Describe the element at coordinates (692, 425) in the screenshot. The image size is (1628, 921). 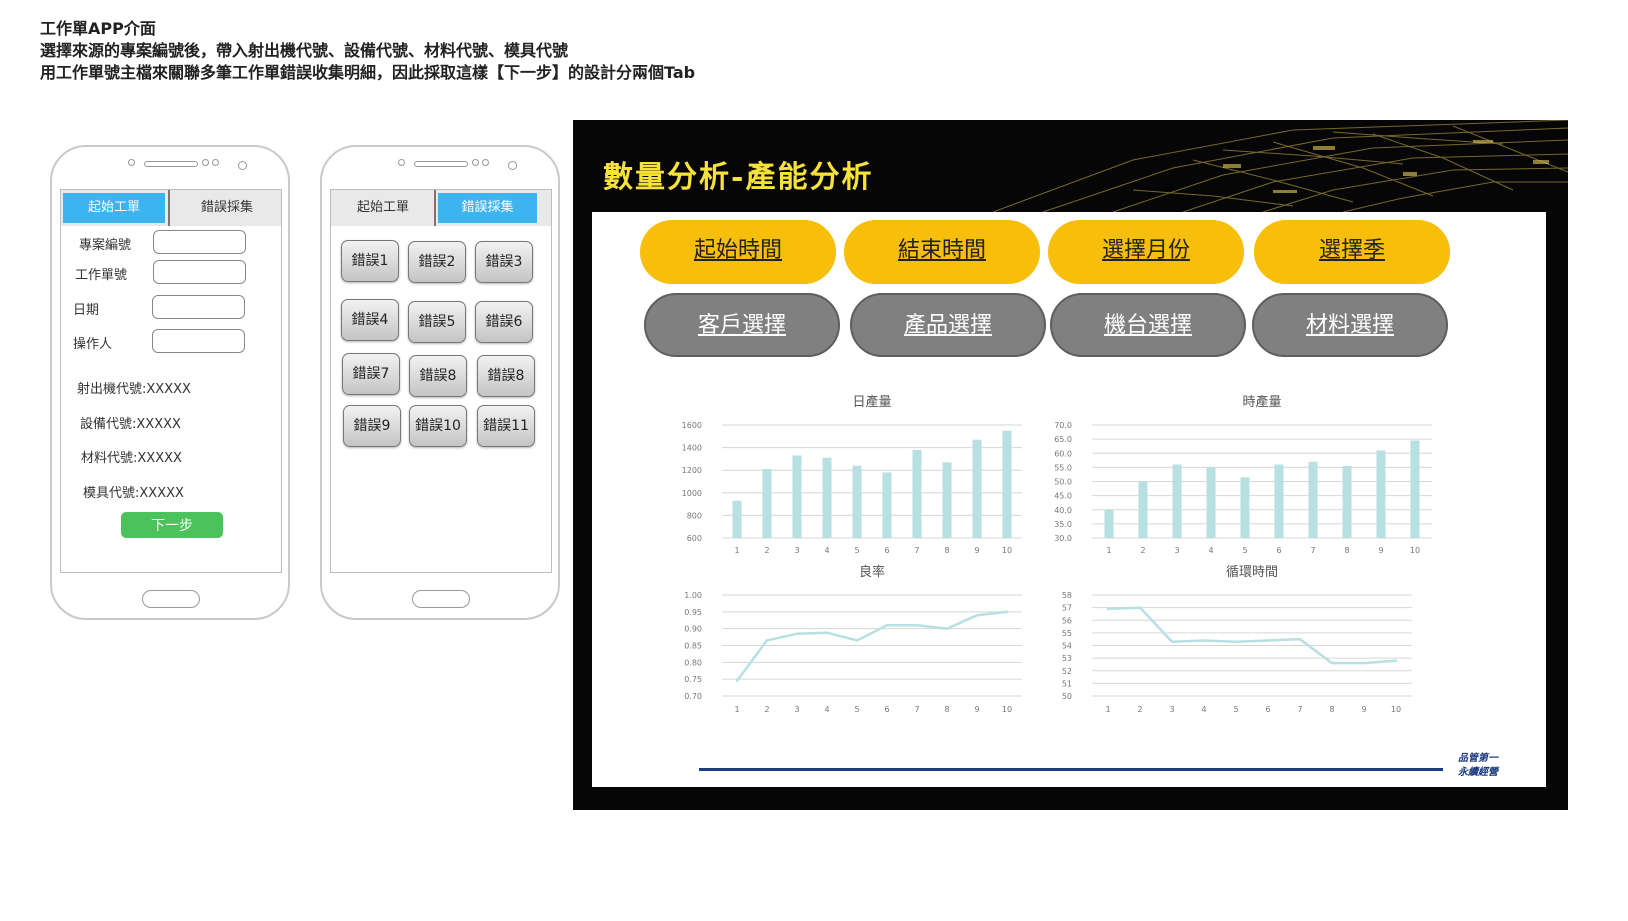
I see `y-tick-label: 1600` at that location.